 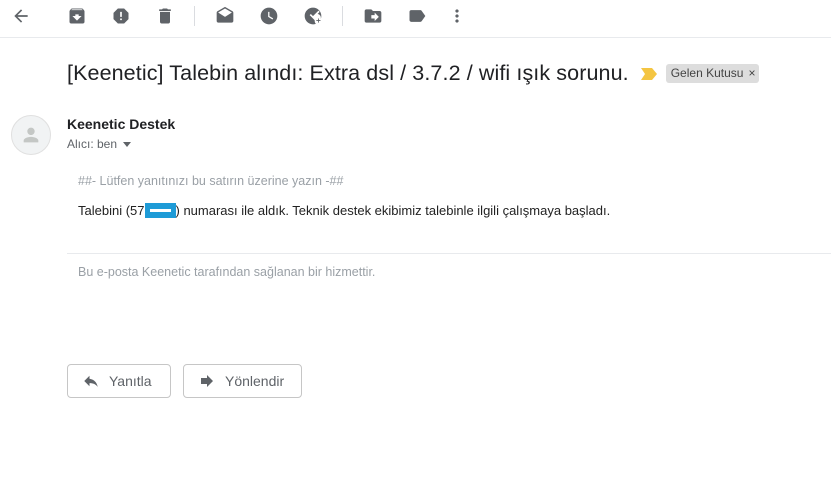 What do you see at coordinates (417, 16) in the screenshot?
I see `labels-icon` at bounding box center [417, 16].